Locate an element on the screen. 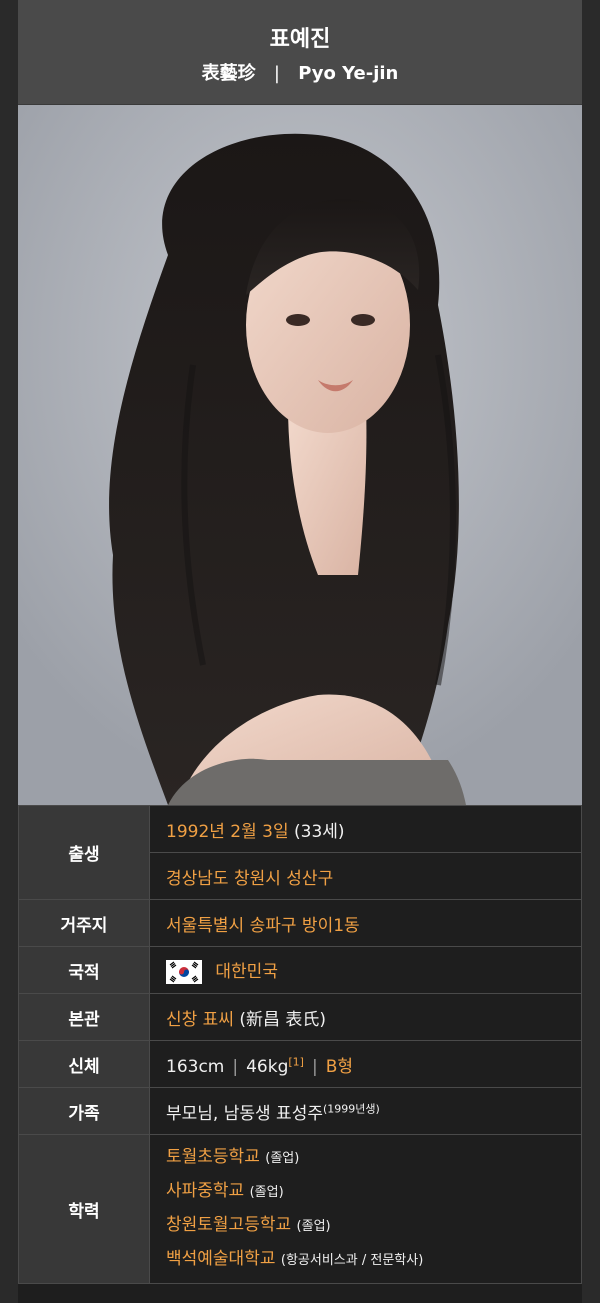  education-label: 학력 is located at coordinates (84, 1209).